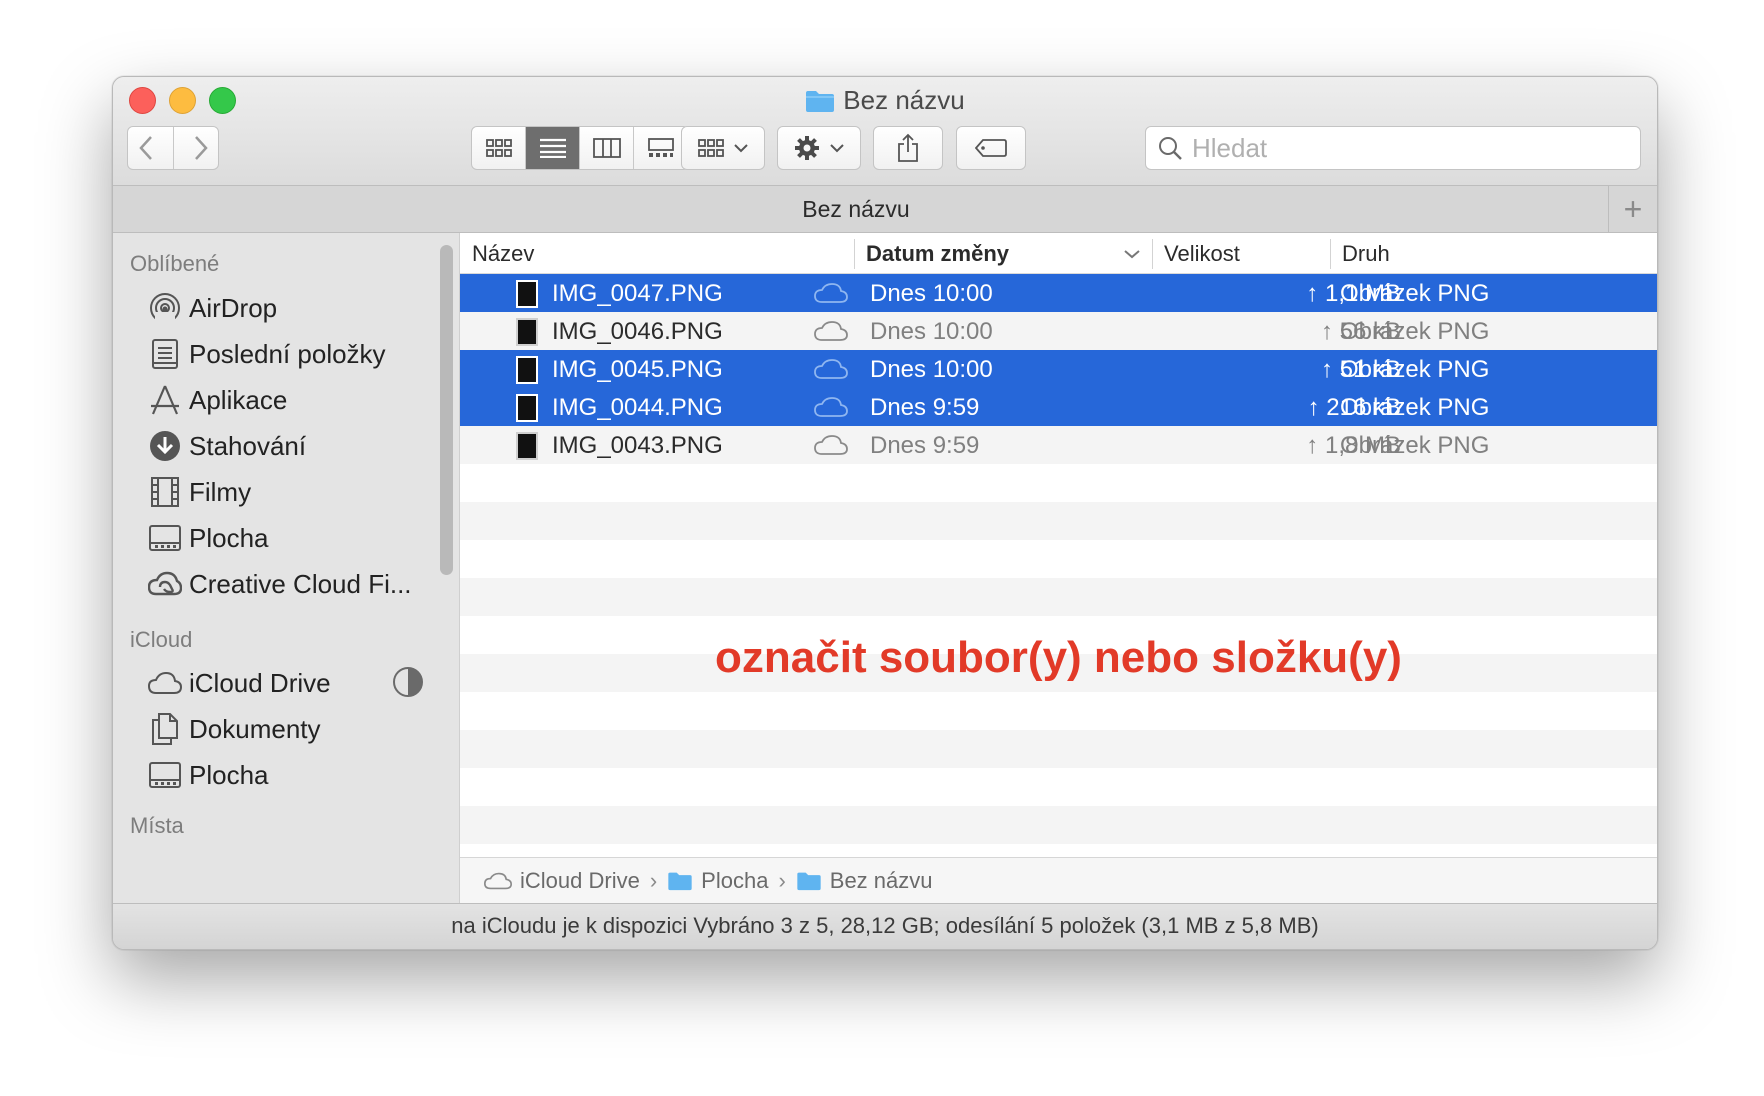 Image resolution: width=1764 pixels, height=1096 pixels. Describe the element at coordinates (723, 148) in the screenshot. I see `group-by-button` at that location.